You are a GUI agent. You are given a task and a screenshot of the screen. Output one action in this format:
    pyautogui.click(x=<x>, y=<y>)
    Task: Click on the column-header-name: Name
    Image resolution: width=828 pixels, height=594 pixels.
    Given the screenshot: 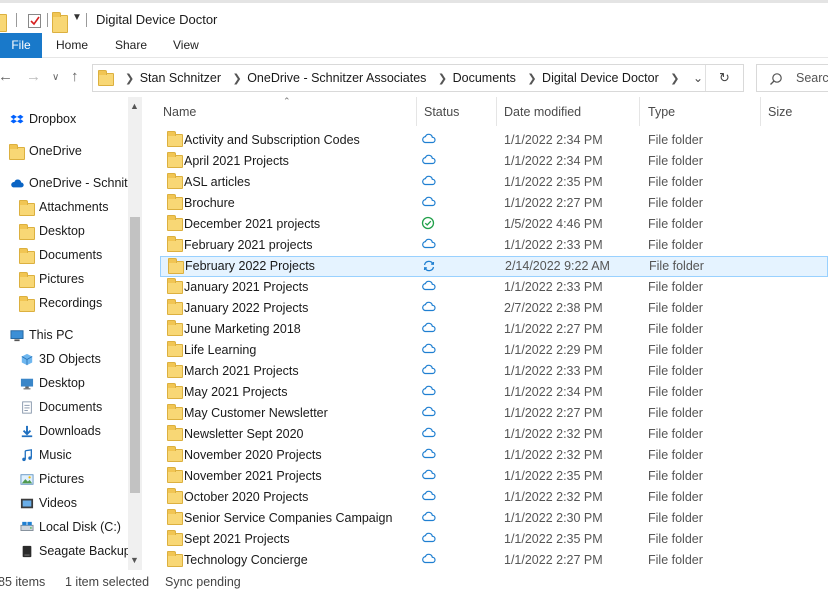 What is the action you would take?
    pyautogui.click(x=179, y=112)
    